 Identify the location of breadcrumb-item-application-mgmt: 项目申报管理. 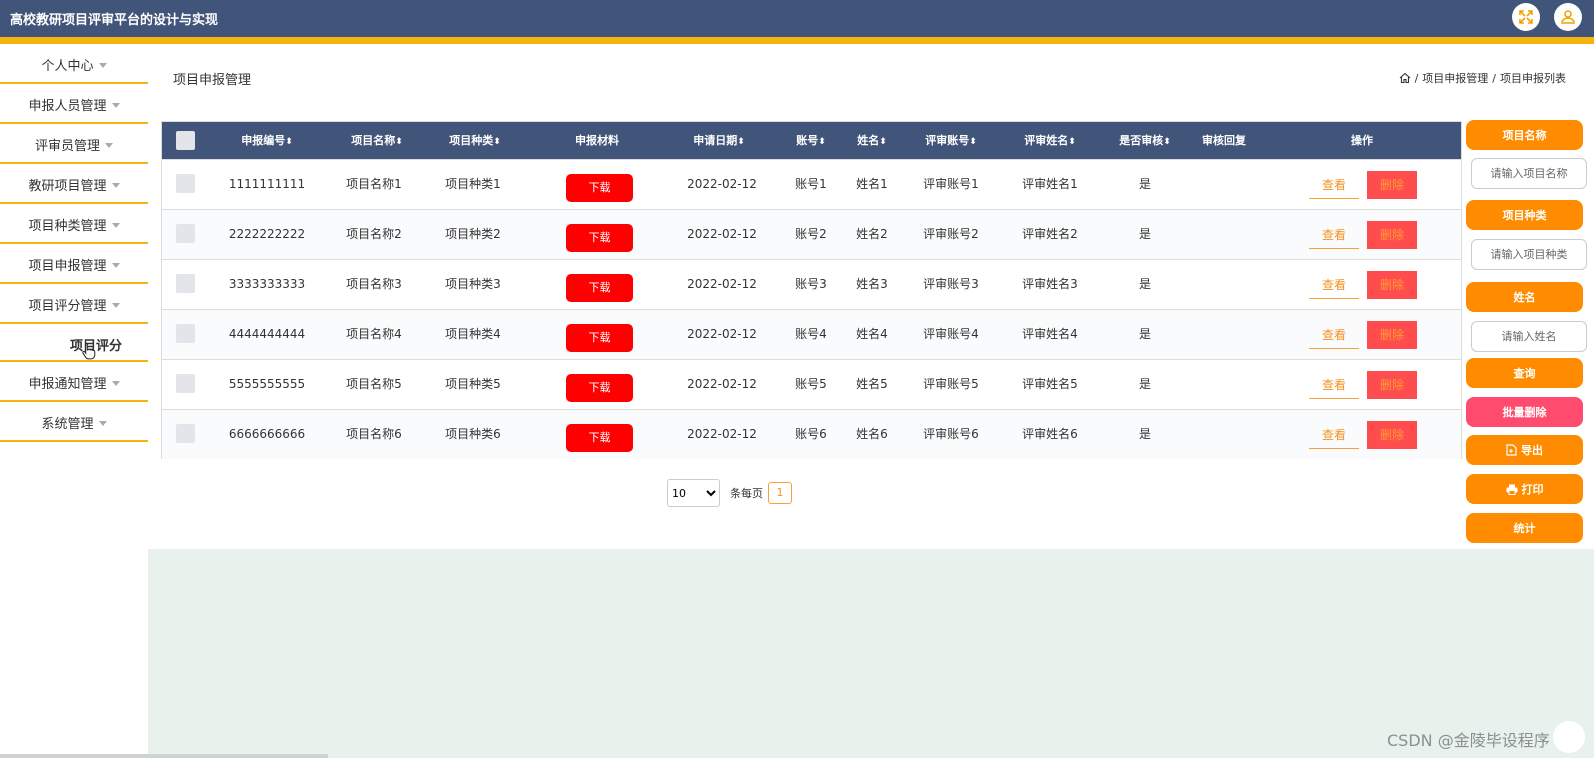
(1455, 78).